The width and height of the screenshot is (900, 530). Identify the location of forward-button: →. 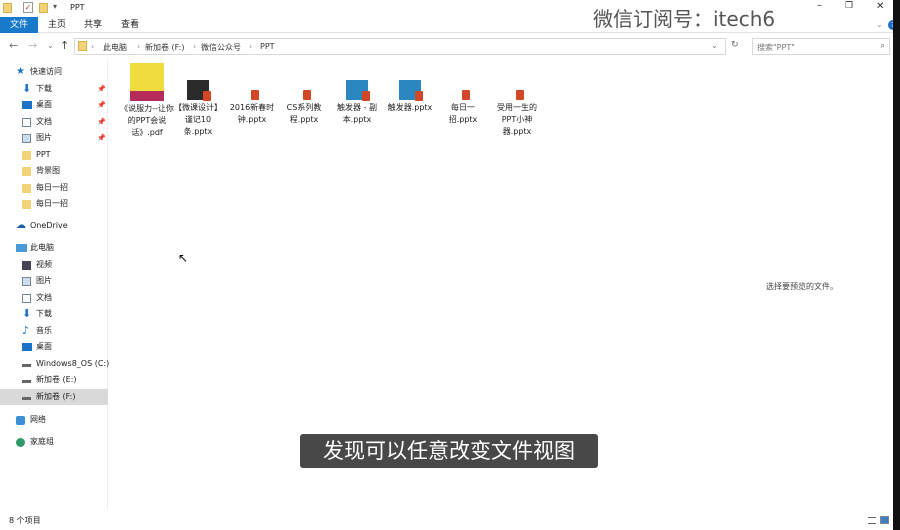
(32, 45).